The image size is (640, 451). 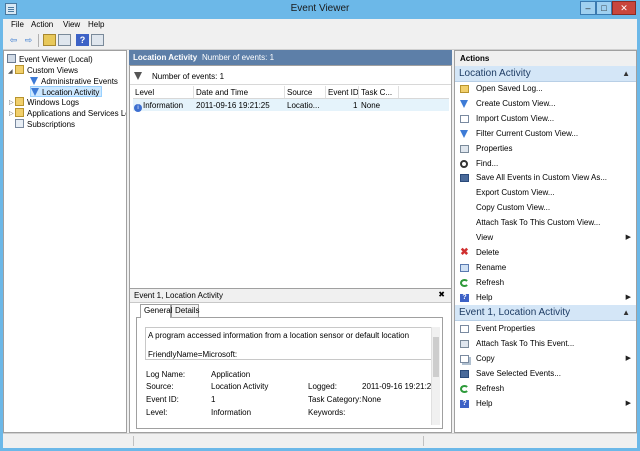 What do you see at coordinates (13, 40) in the screenshot?
I see `back-arrow-icon: ⇦` at bounding box center [13, 40].